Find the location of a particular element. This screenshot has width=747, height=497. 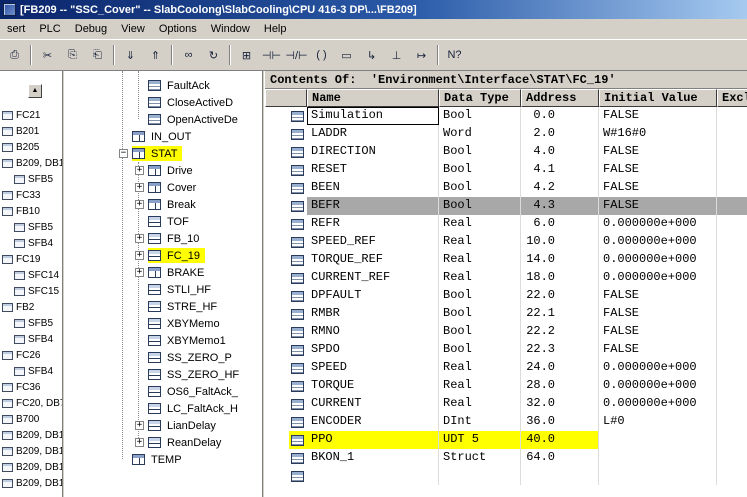

tree-item-stli_hf: STLI_HF is located at coordinates (163, 289).